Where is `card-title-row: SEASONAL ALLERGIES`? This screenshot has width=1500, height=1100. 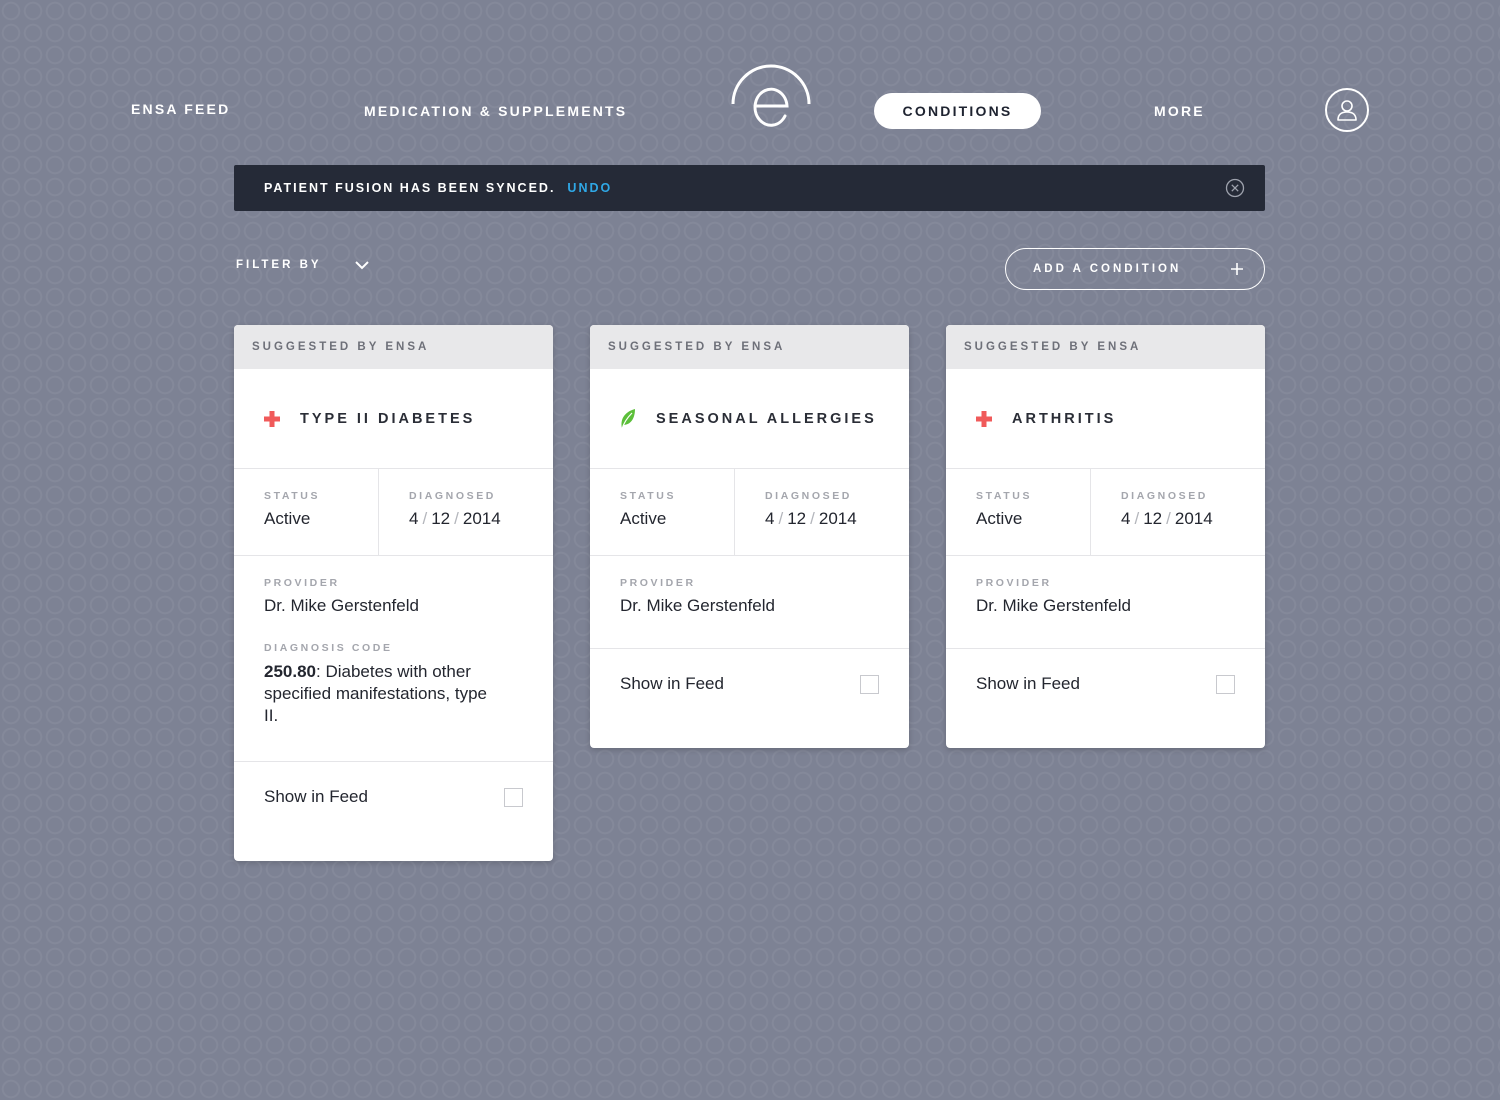 card-title-row: SEASONAL ALLERGIES is located at coordinates (749, 419).